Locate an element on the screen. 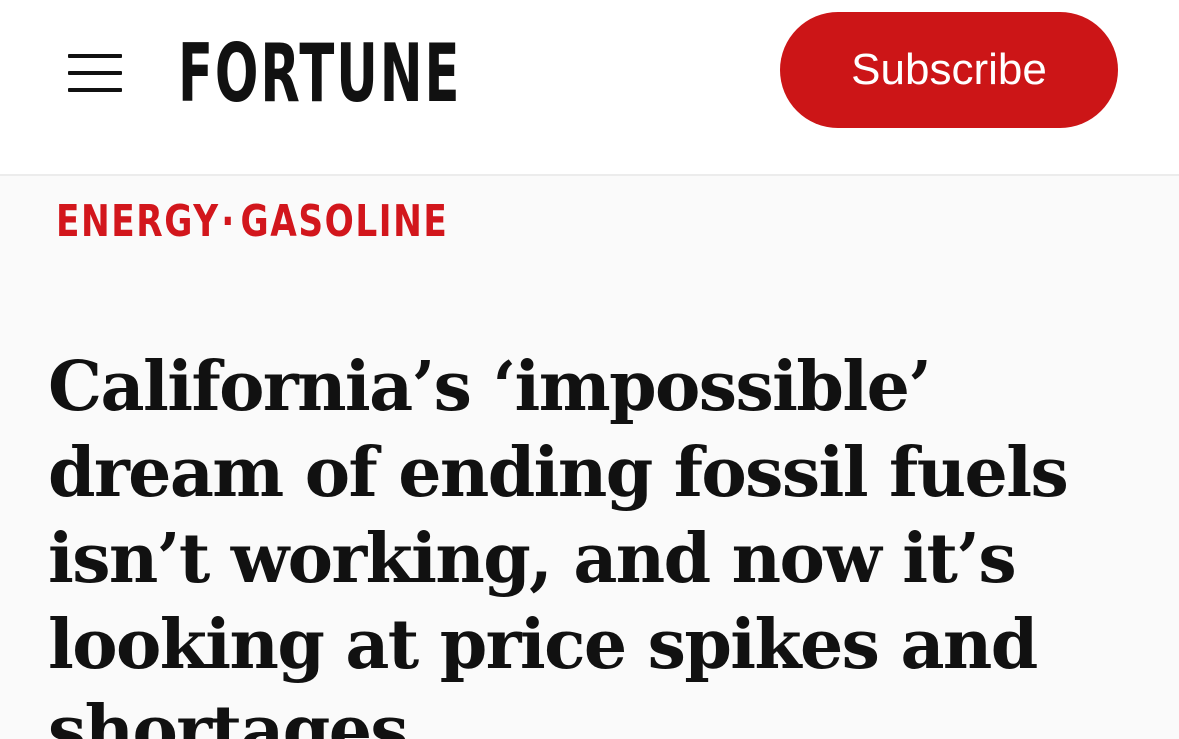 Image resolution: width=1179 pixels, height=739 pixels. section-link-energy: ENERGY is located at coordinates (138, 221).